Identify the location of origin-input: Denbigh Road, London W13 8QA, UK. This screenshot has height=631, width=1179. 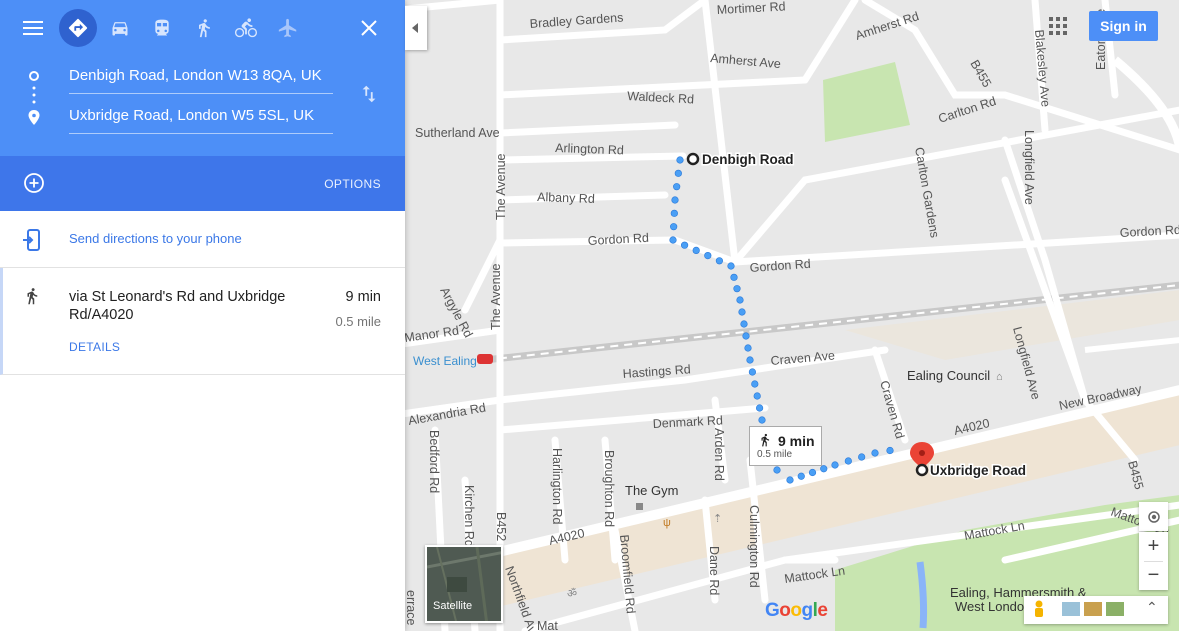
(201, 79).